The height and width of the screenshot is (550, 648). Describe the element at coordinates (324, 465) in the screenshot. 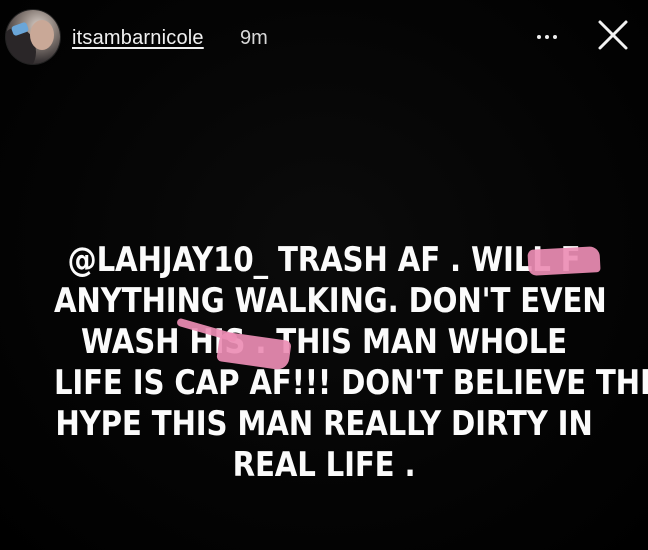

I see `story-text-line: REAL LIFE .` at that location.